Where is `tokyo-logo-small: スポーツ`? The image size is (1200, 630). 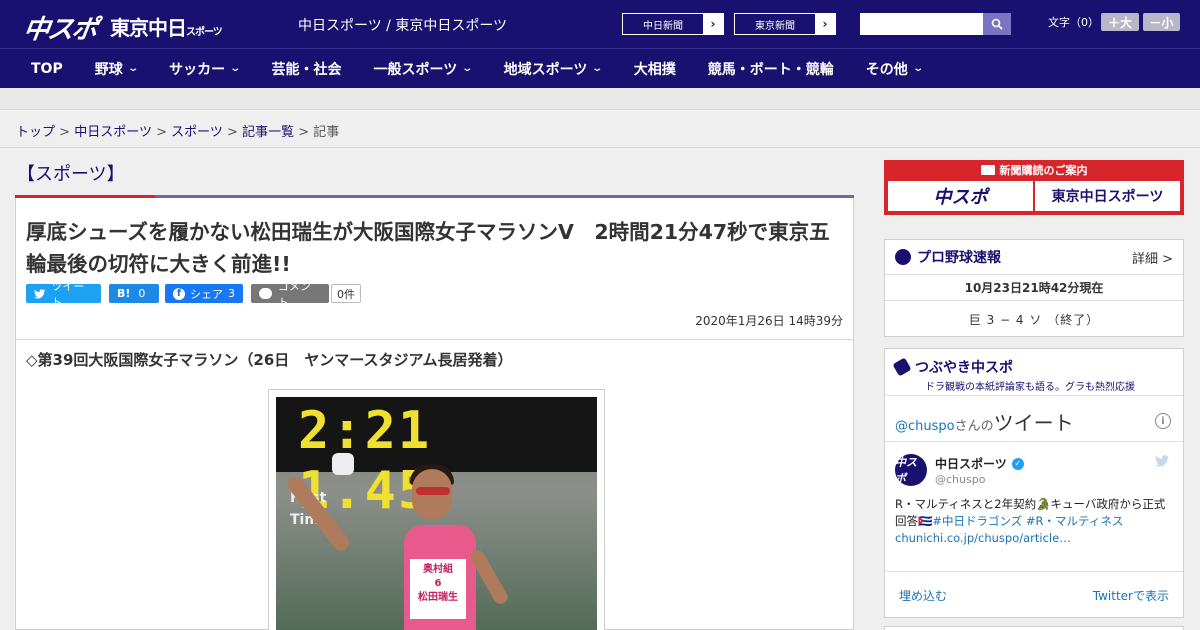
tokyo-logo-small: スポーツ is located at coordinates (204, 32).